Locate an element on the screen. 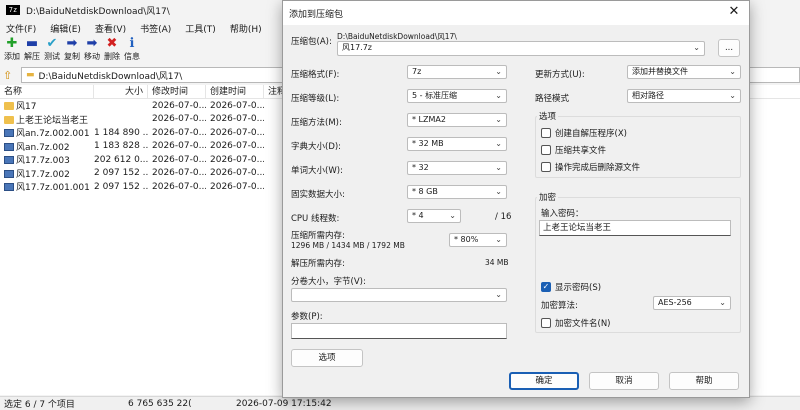 This screenshot has width=800, height=410. delete-source-checkbox: 操作完成后删除源文件 is located at coordinates (590, 167).